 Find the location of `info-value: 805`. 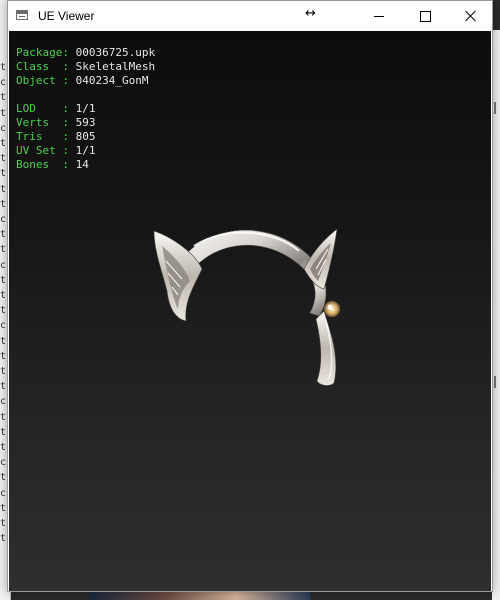

info-value: 805 is located at coordinates (85, 136).